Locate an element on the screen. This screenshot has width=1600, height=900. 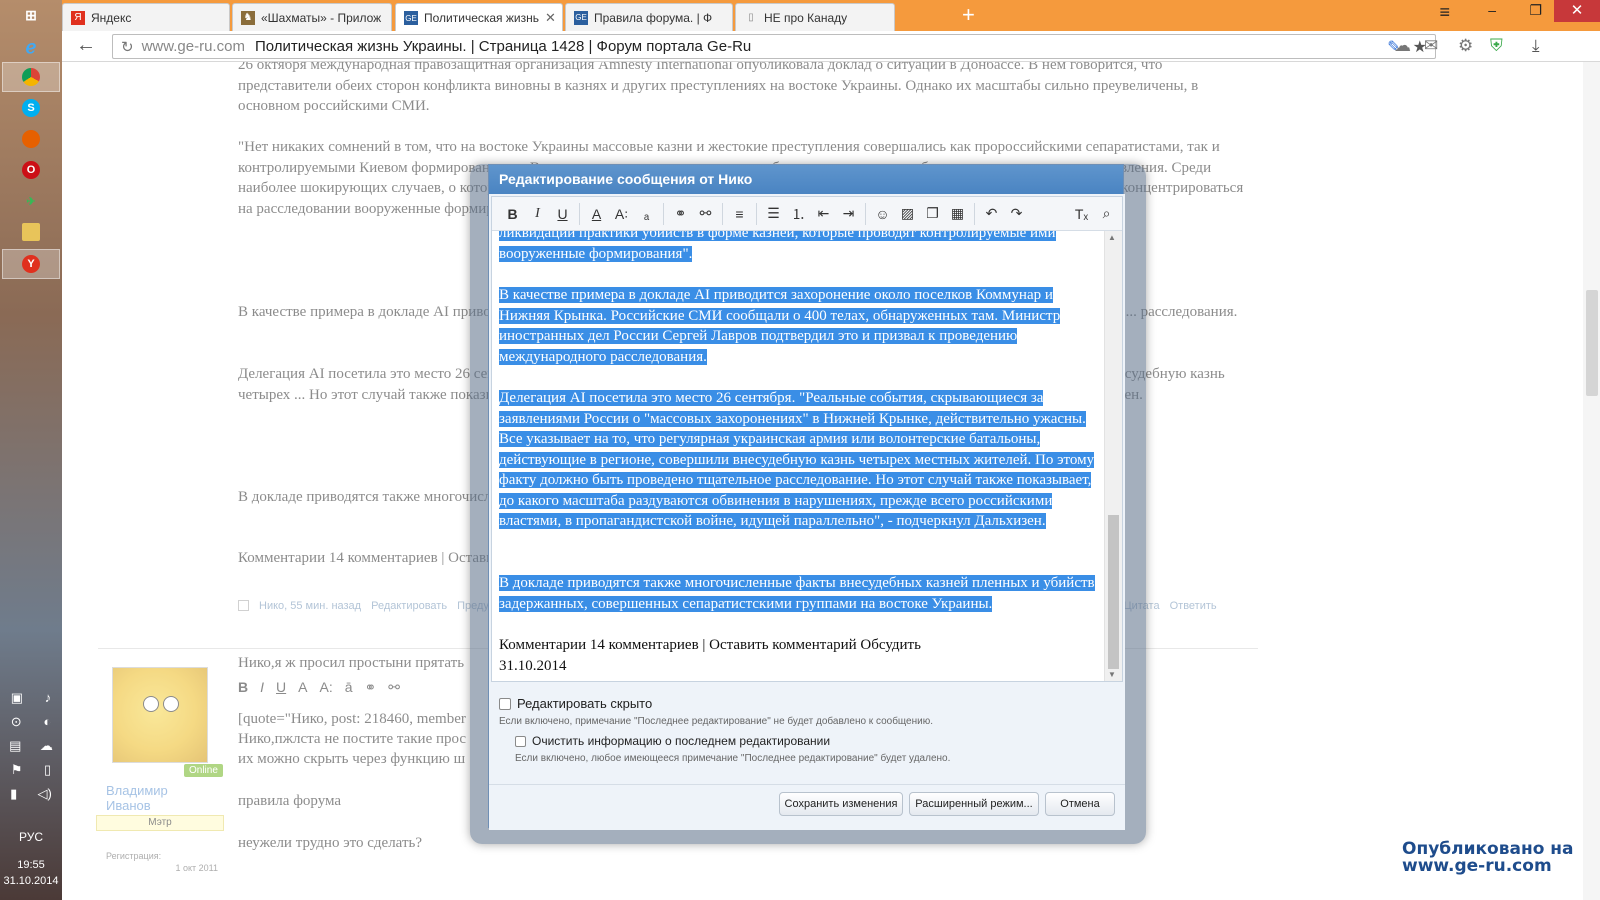
tab-forum-rules: GE Правила форума. | Ф is located at coordinates (649, 17).